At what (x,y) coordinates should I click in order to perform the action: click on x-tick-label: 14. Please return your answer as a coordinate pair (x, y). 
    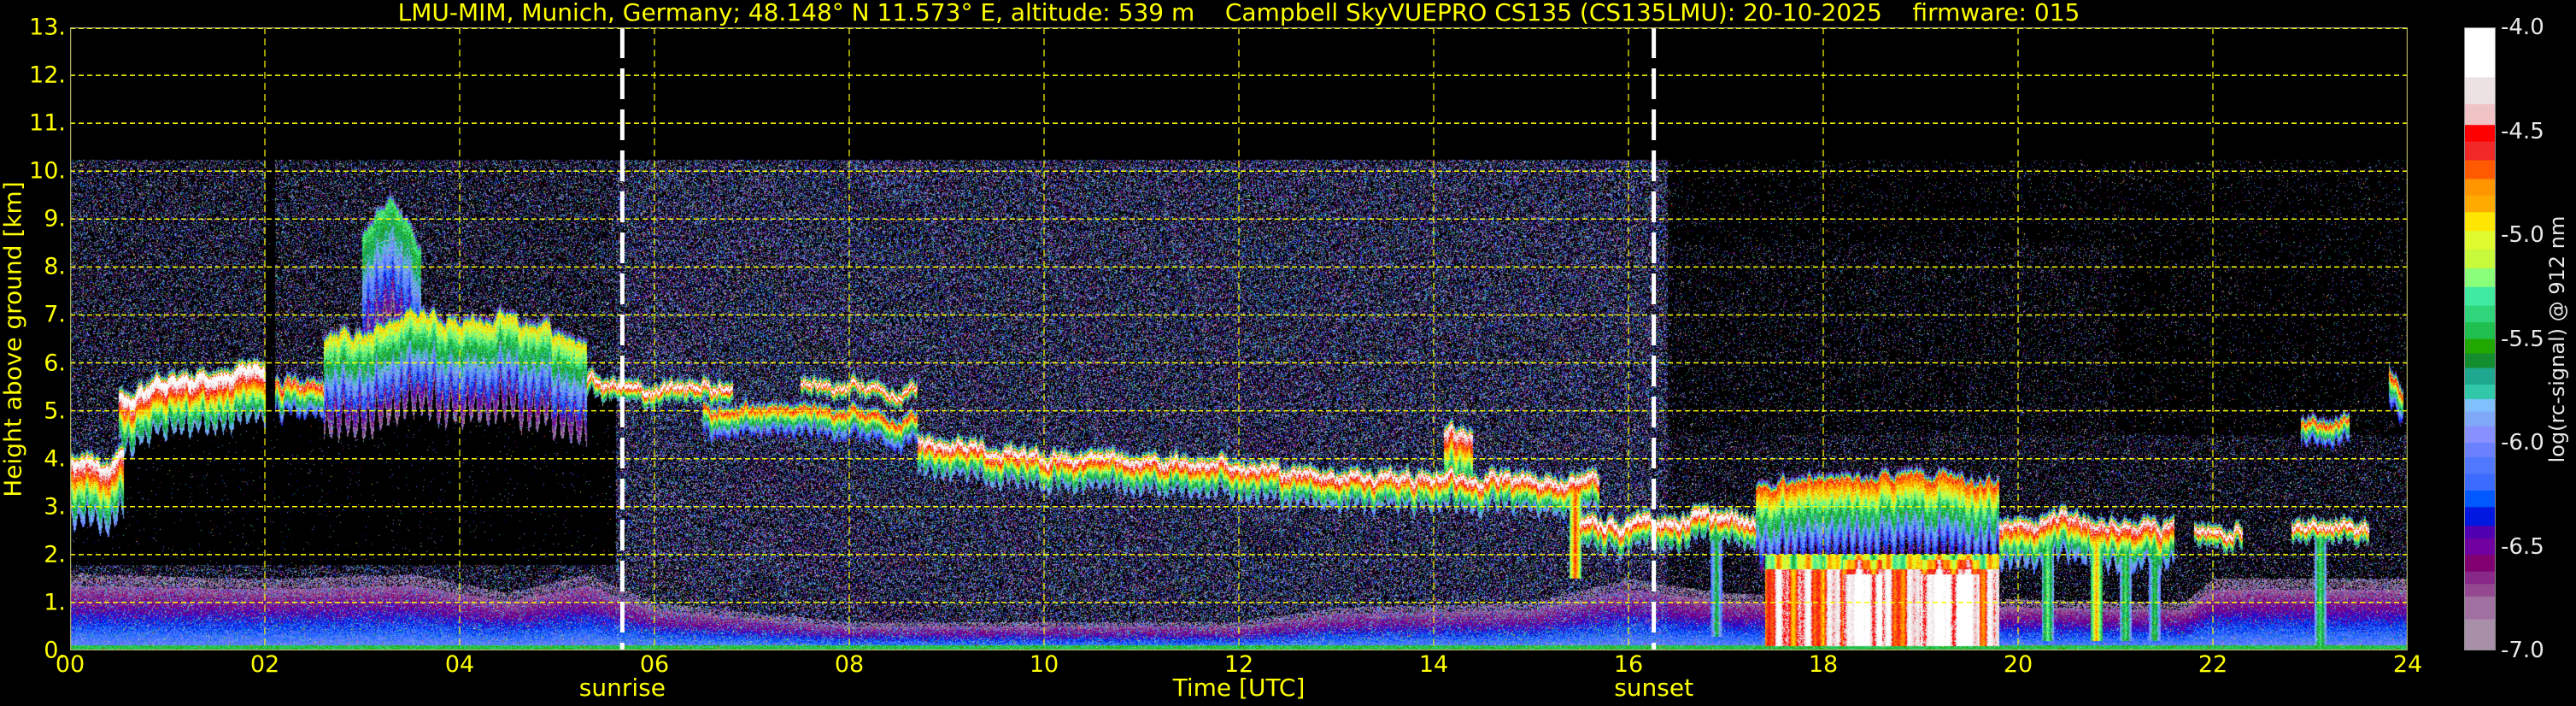
    Looking at the image, I should click on (1433, 664).